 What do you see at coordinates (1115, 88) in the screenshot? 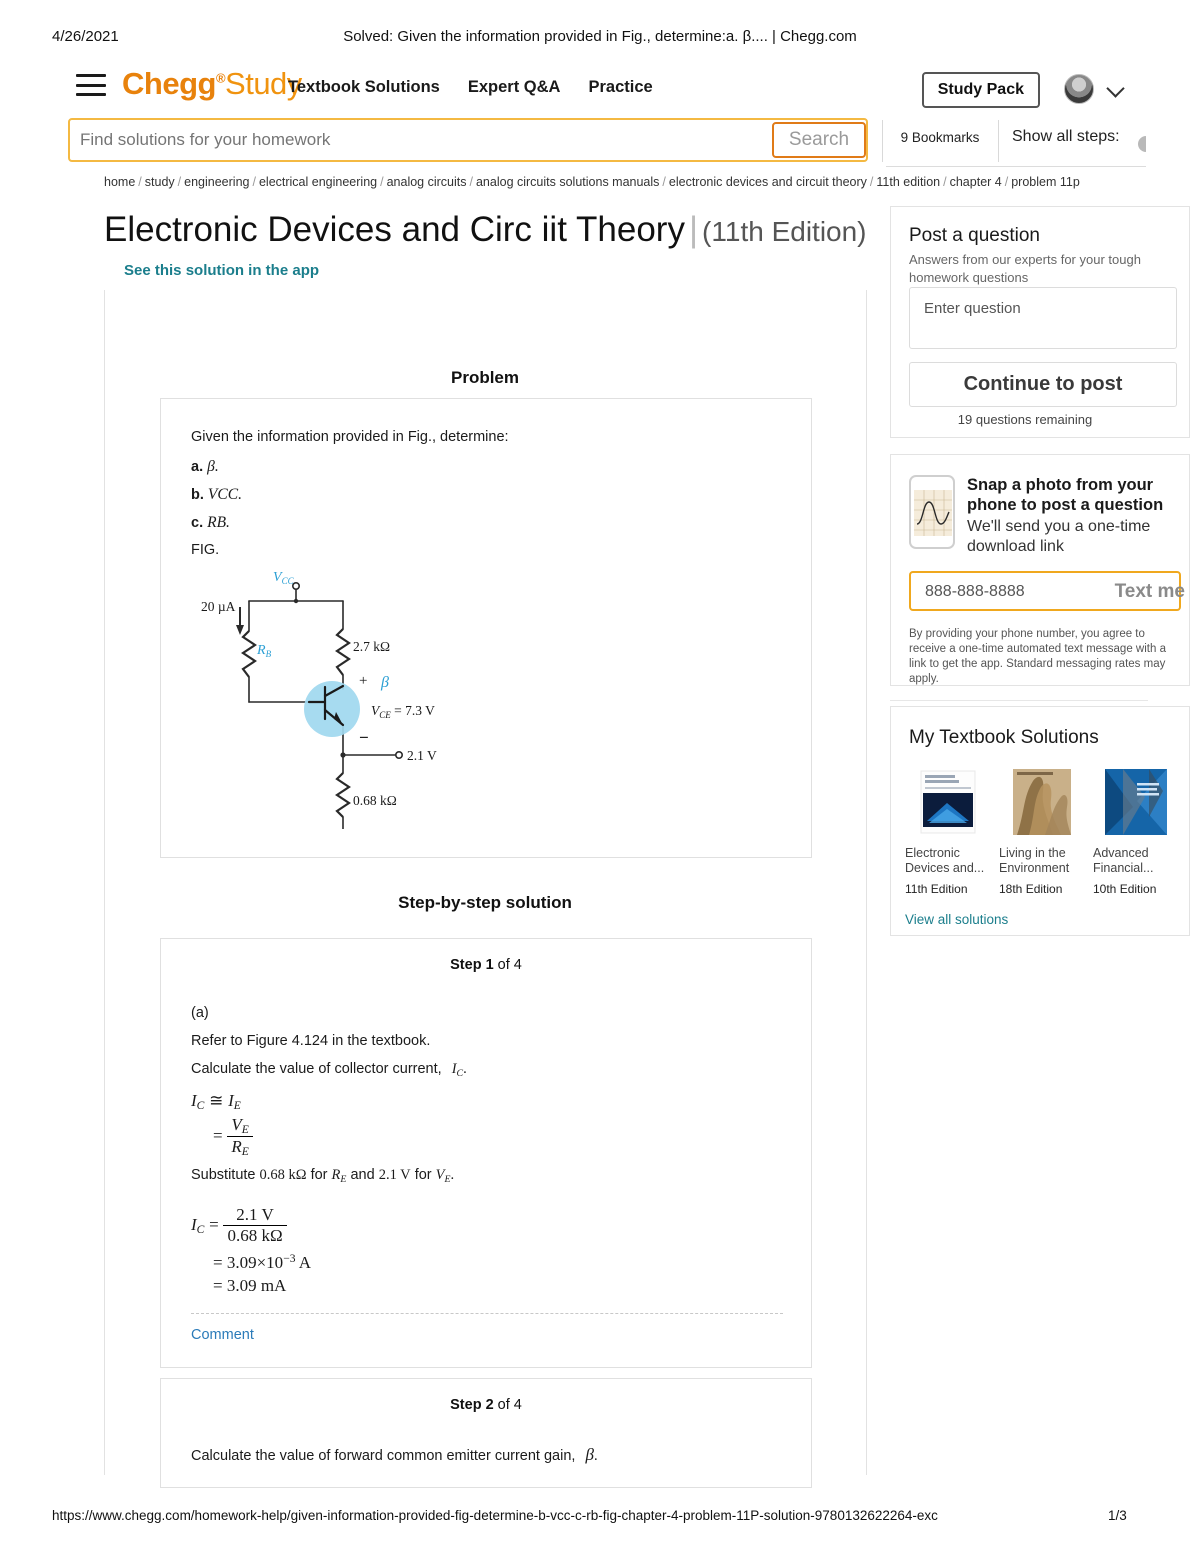
I see `chevron-down-icon` at bounding box center [1115, 88].